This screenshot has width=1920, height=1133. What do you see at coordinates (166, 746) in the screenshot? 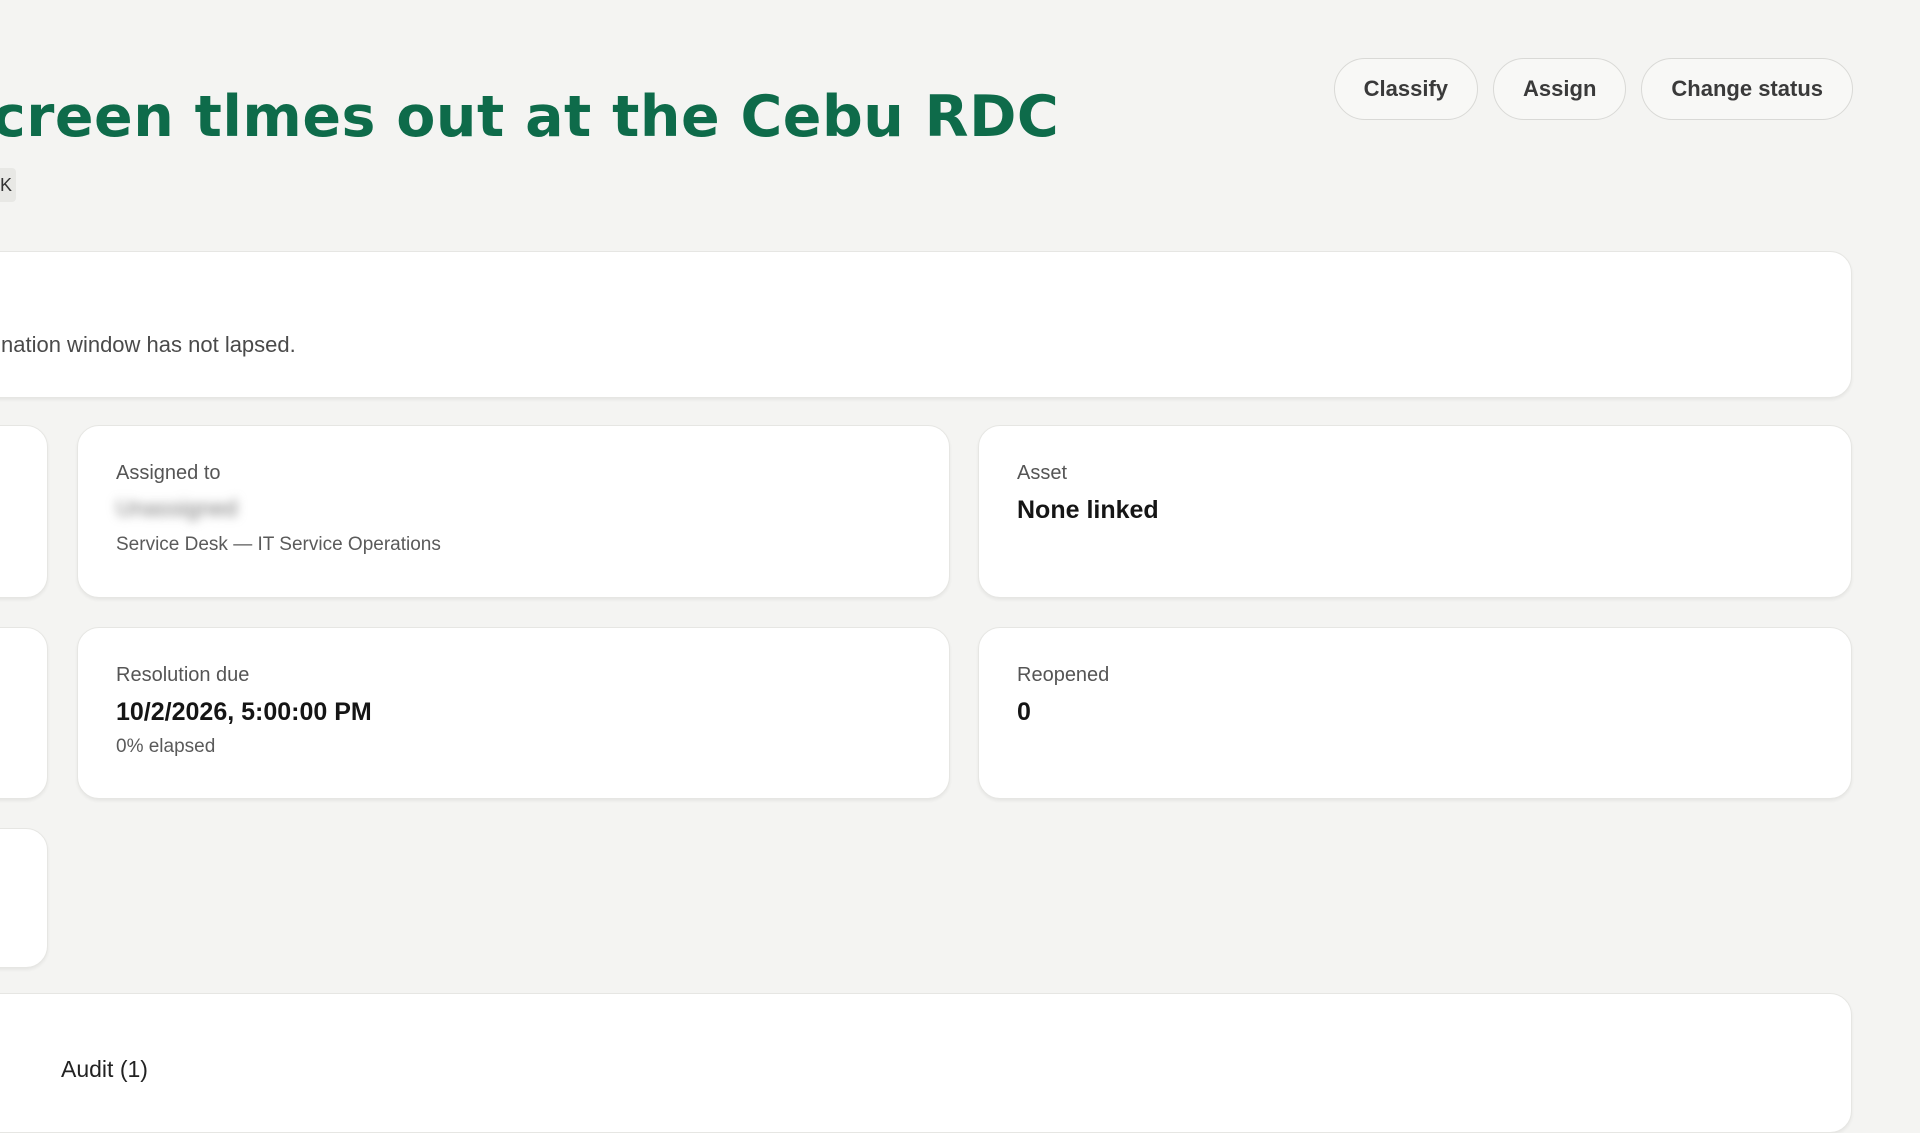
I see `resolution-elapsed: 0% elapsed` at bounding box center [166, 746].